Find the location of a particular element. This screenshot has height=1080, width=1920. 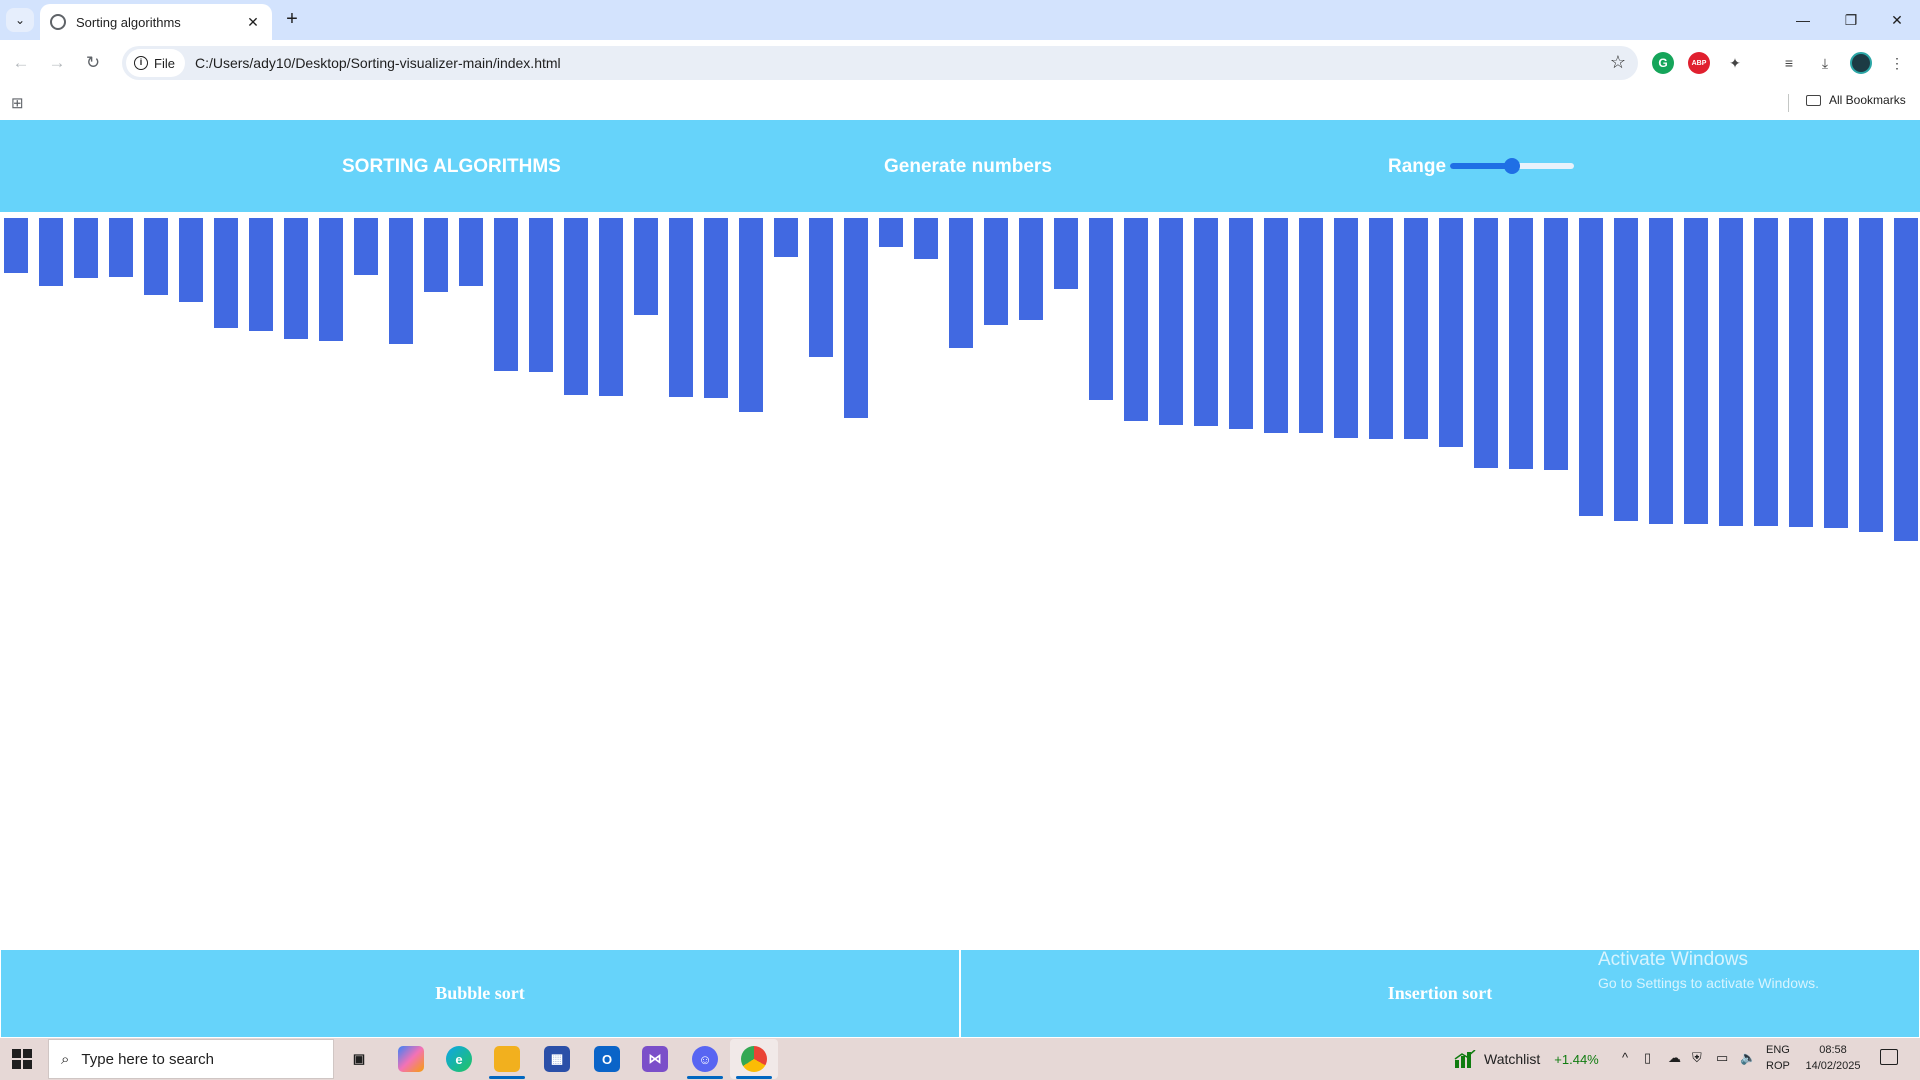

info-icon: i is located at coordinates (141, 63).